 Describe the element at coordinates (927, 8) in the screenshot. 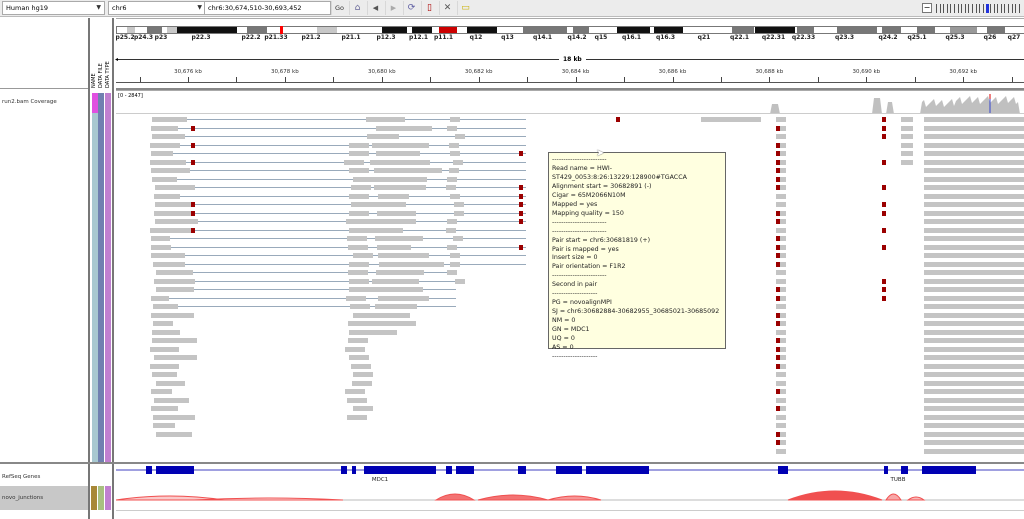

I see `zoom-out-button: −` at that location.